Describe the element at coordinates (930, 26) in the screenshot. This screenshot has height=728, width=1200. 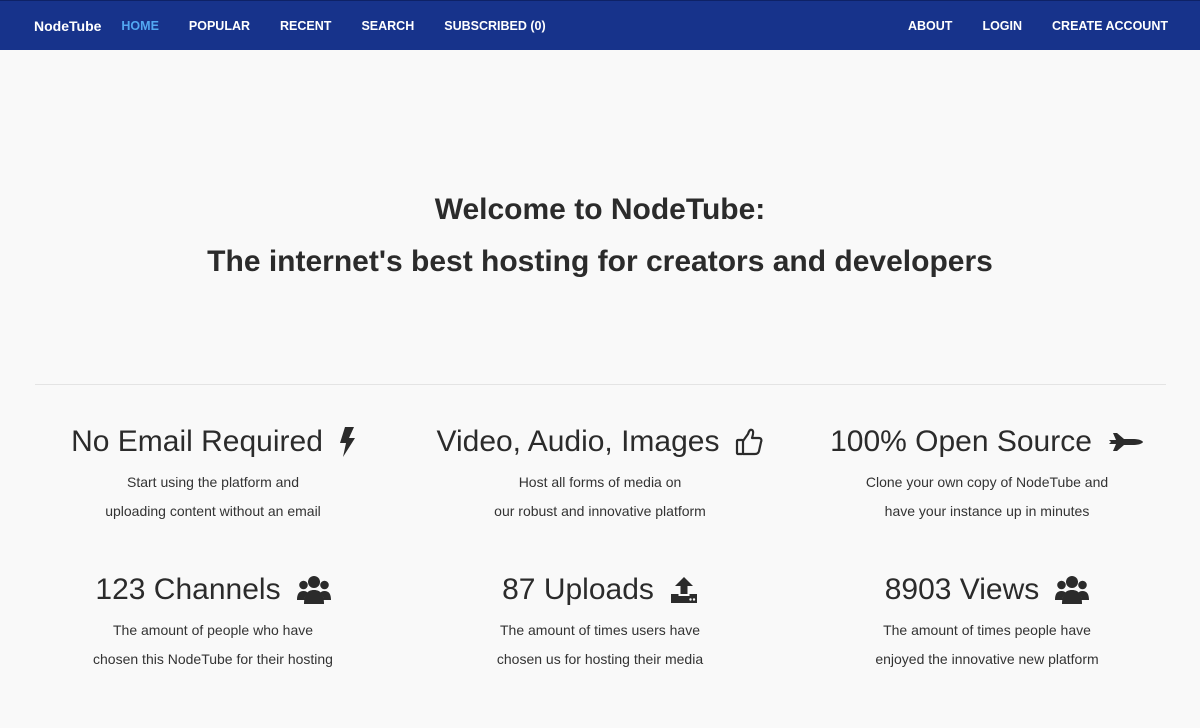
I see `nav-link-about: ABOUT` at that location.